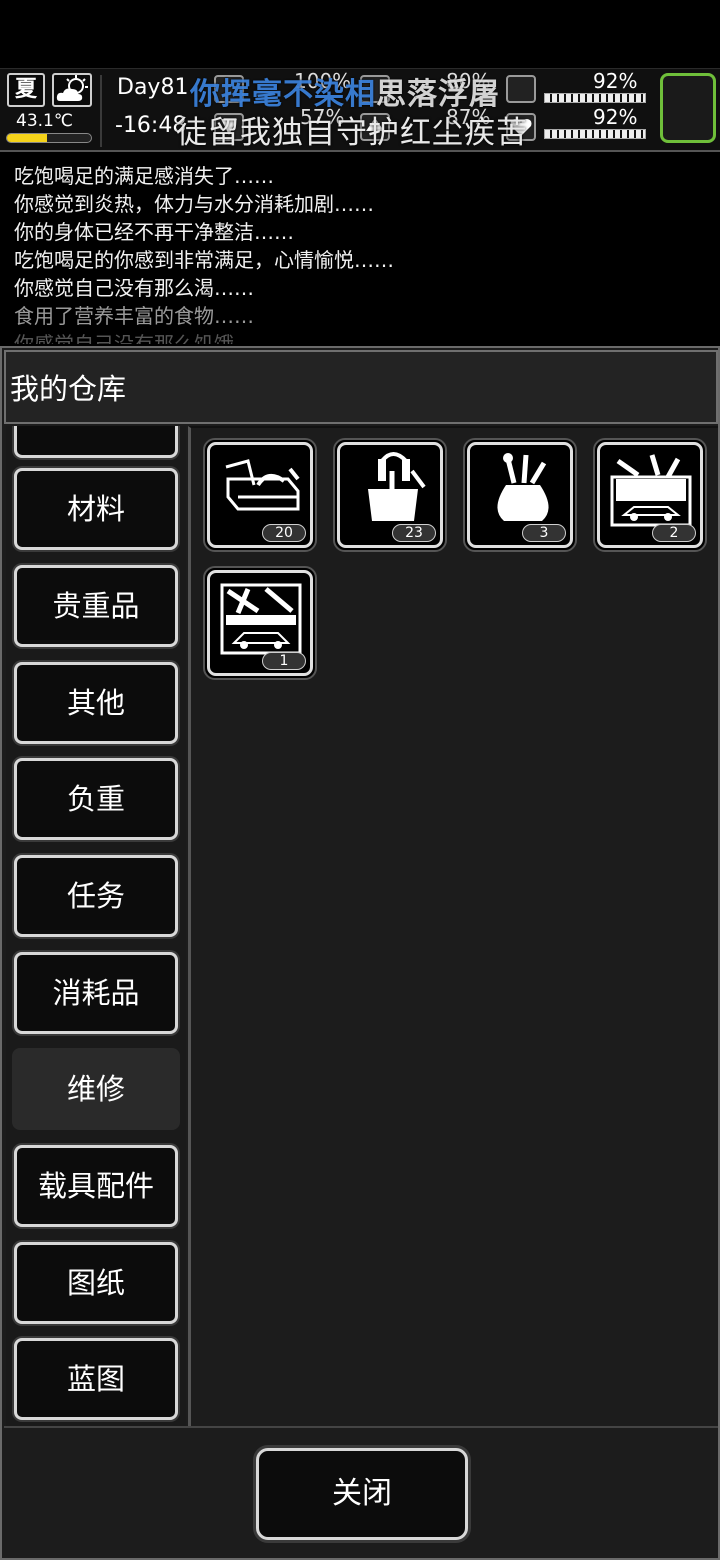  What do you see at coordinates (96, 1089) in the screenshot?
I see `category-repair: 维修` at bounding box center [96, 1089].